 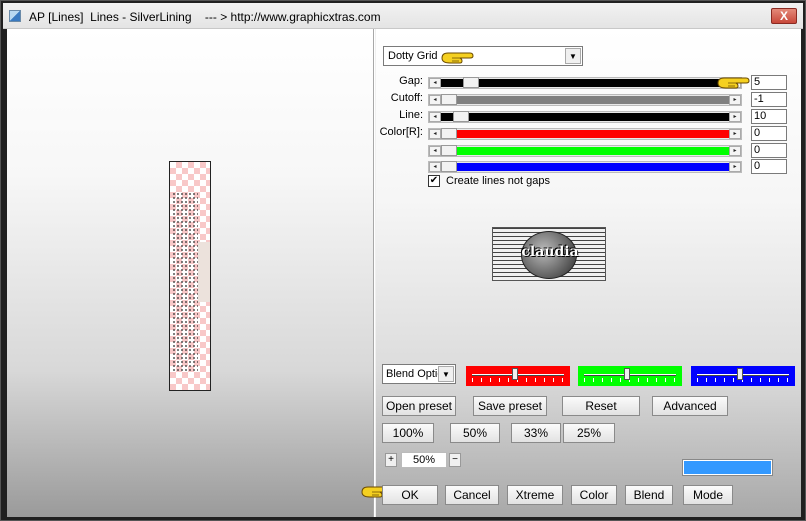 What do you see at coordinates (434, 181) in the screenshot?
I see `create-lines-checkbox: ✔` at bounding box center [434, 181].